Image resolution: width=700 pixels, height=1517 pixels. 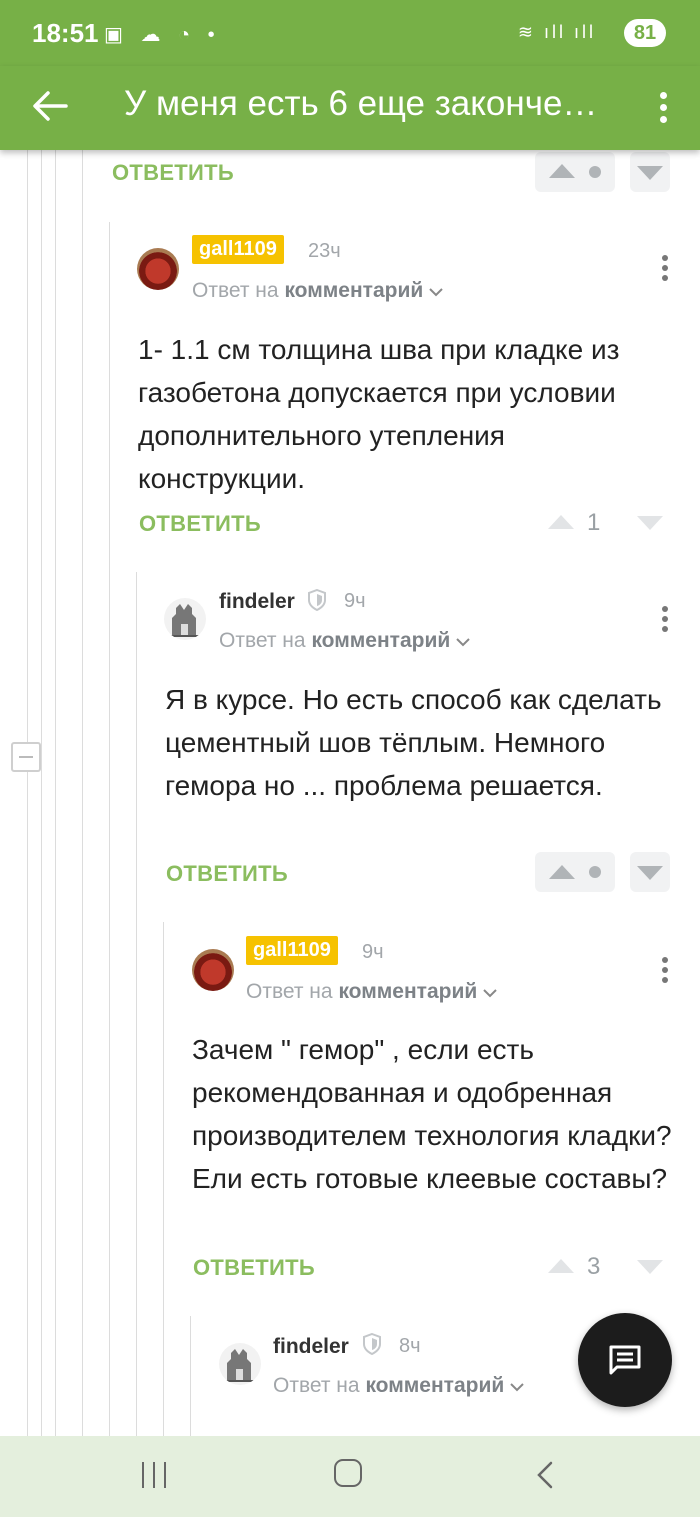 What do you see at coordinates (663, 108) in the screenshot?
I see `more-menu-button` at bounding box center [663, 108].